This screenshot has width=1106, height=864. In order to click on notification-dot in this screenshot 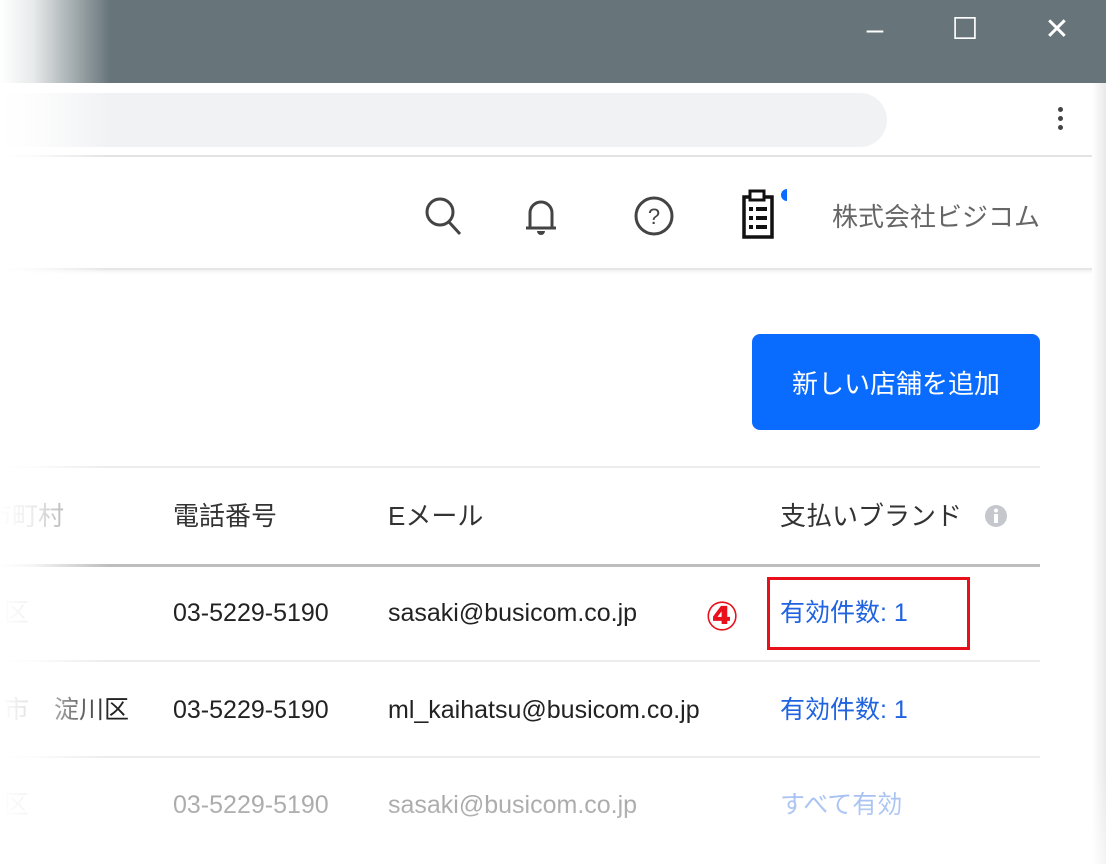, I will do `click(784, 195)`.